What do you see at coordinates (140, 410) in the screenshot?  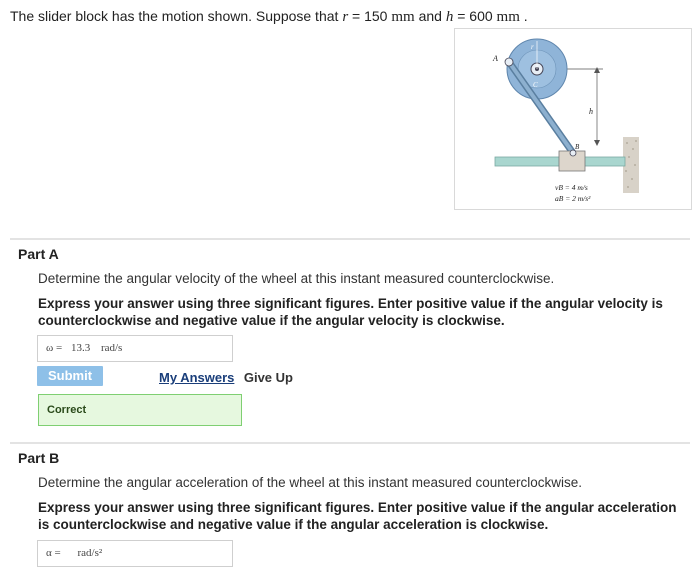 I see `feedback-correct: Correct` at bounding box center [140, 410].